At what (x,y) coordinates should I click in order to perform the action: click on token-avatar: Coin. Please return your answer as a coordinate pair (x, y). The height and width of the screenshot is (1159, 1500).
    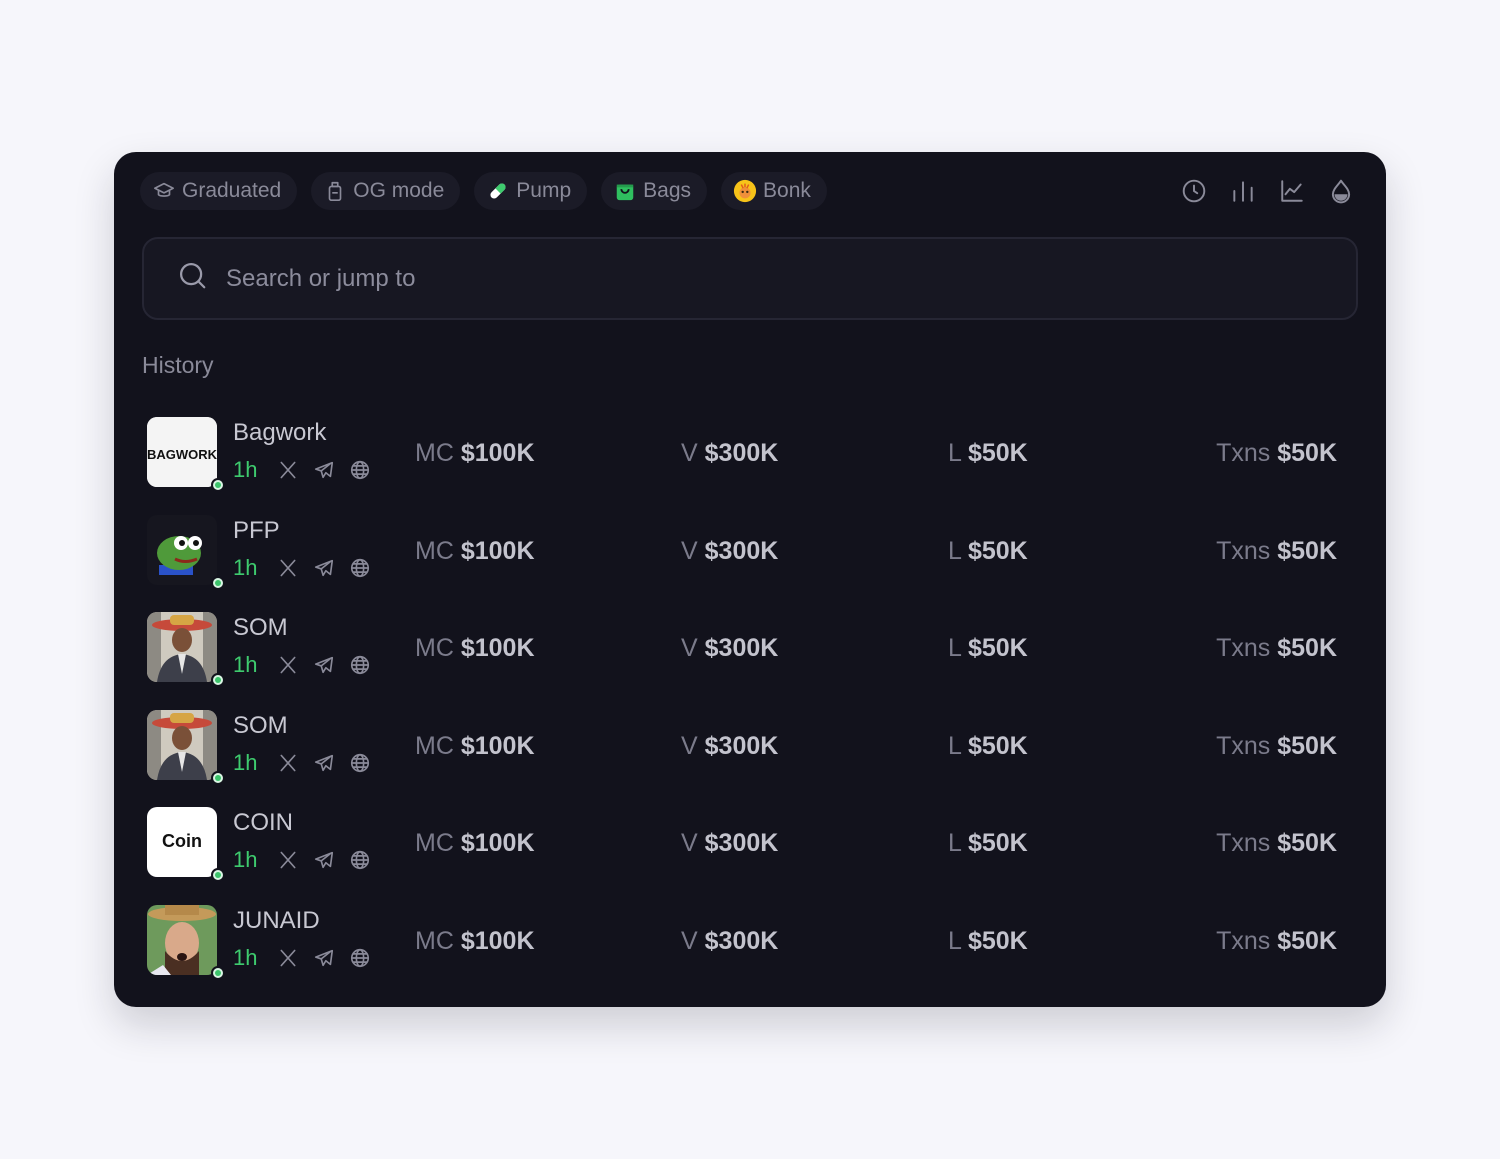
    Looking at the image, I should click on (182, 842).